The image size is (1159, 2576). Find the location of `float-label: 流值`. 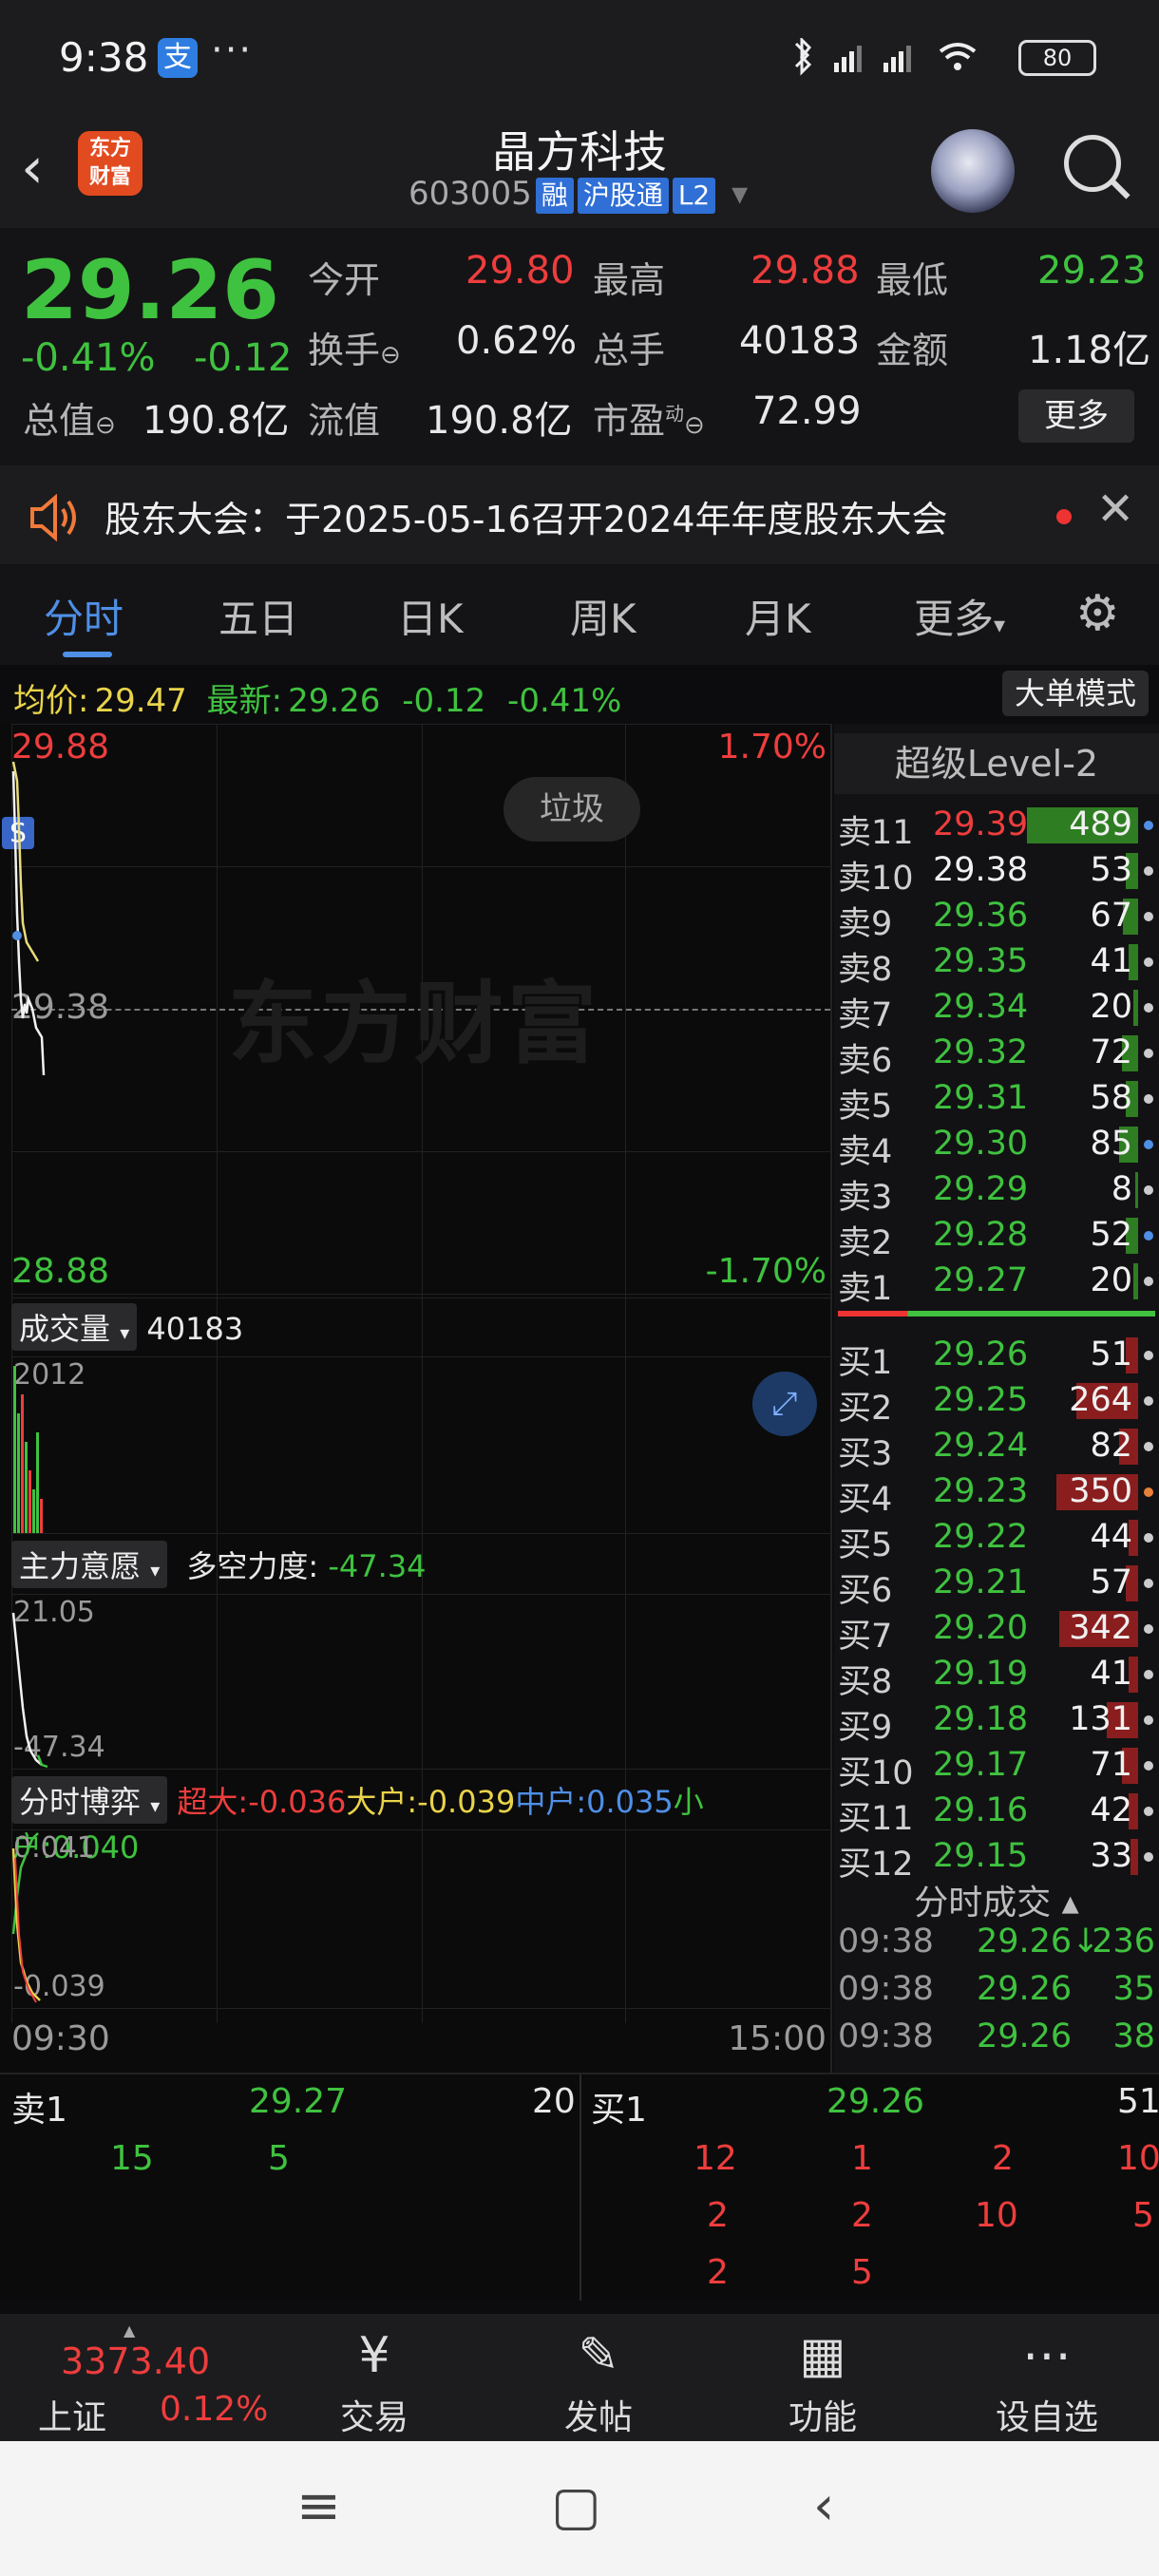

float-label: 流值 is located at coordinates (344, 421).